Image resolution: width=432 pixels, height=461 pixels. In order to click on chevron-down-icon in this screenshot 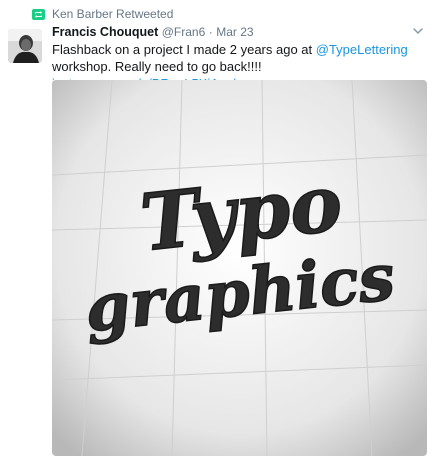, I will do `click(418, 31)`.